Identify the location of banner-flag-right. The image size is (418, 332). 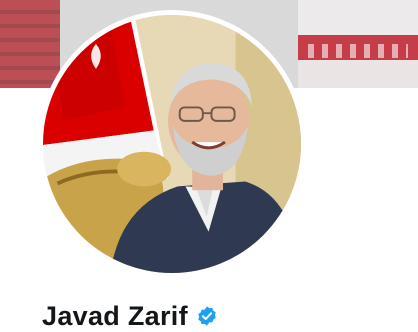
(358, 44).